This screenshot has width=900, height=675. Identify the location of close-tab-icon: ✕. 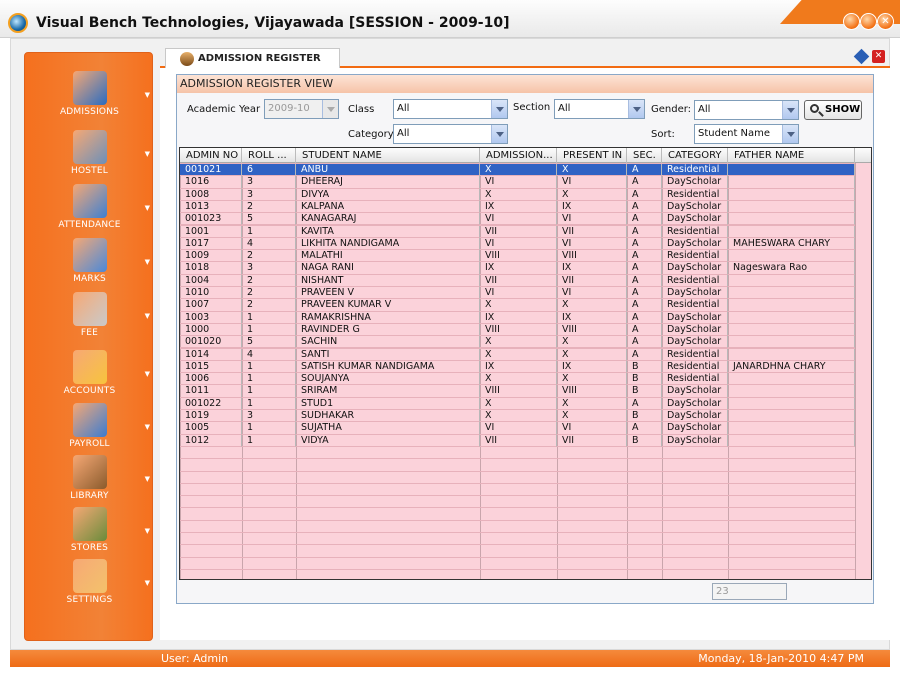
(878, 56).